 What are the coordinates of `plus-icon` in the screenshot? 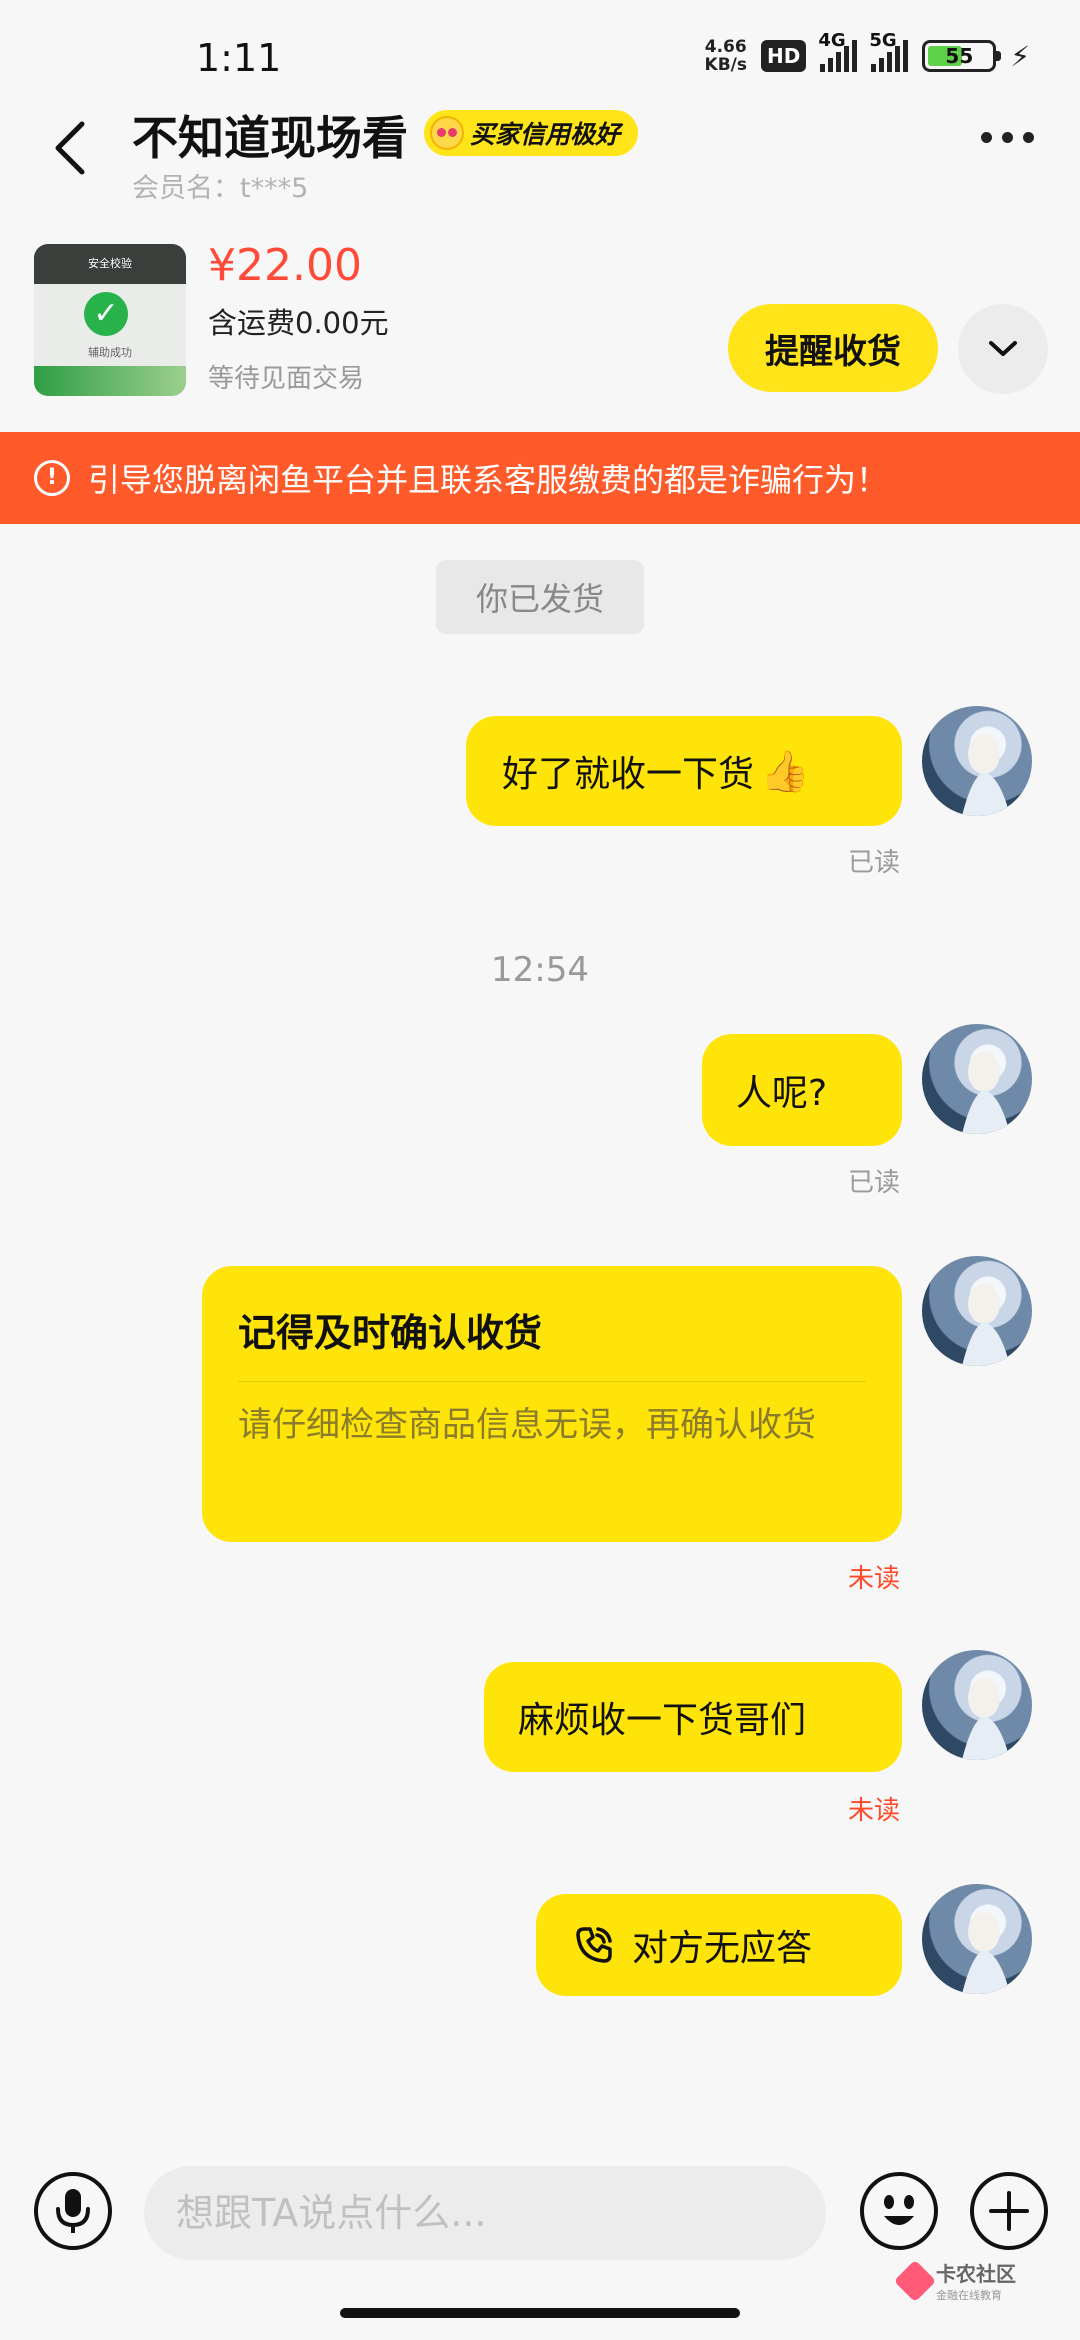 It's located at (1009, 2211).